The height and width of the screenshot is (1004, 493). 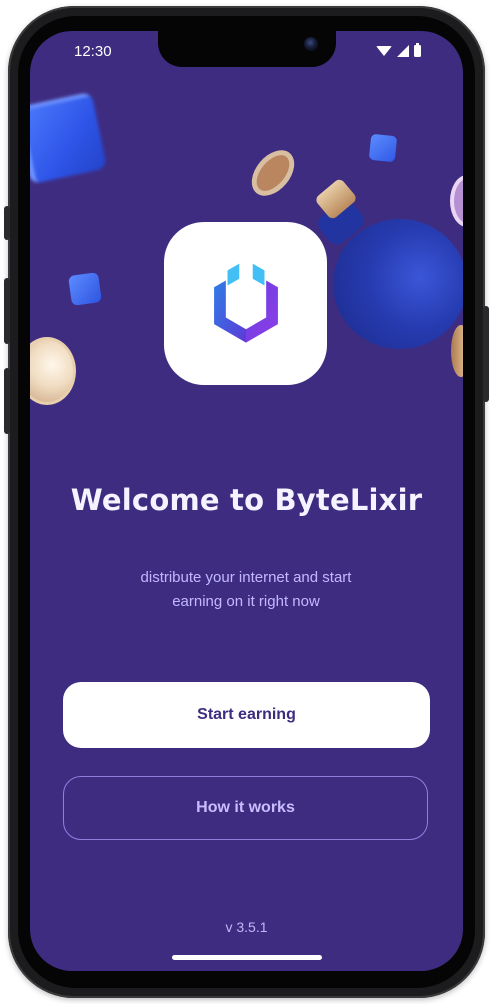 What do you see at coordinates (246, 715) in the screenshot?
I see `start-earning-button: Start earning` at bounding box center [246, 715].